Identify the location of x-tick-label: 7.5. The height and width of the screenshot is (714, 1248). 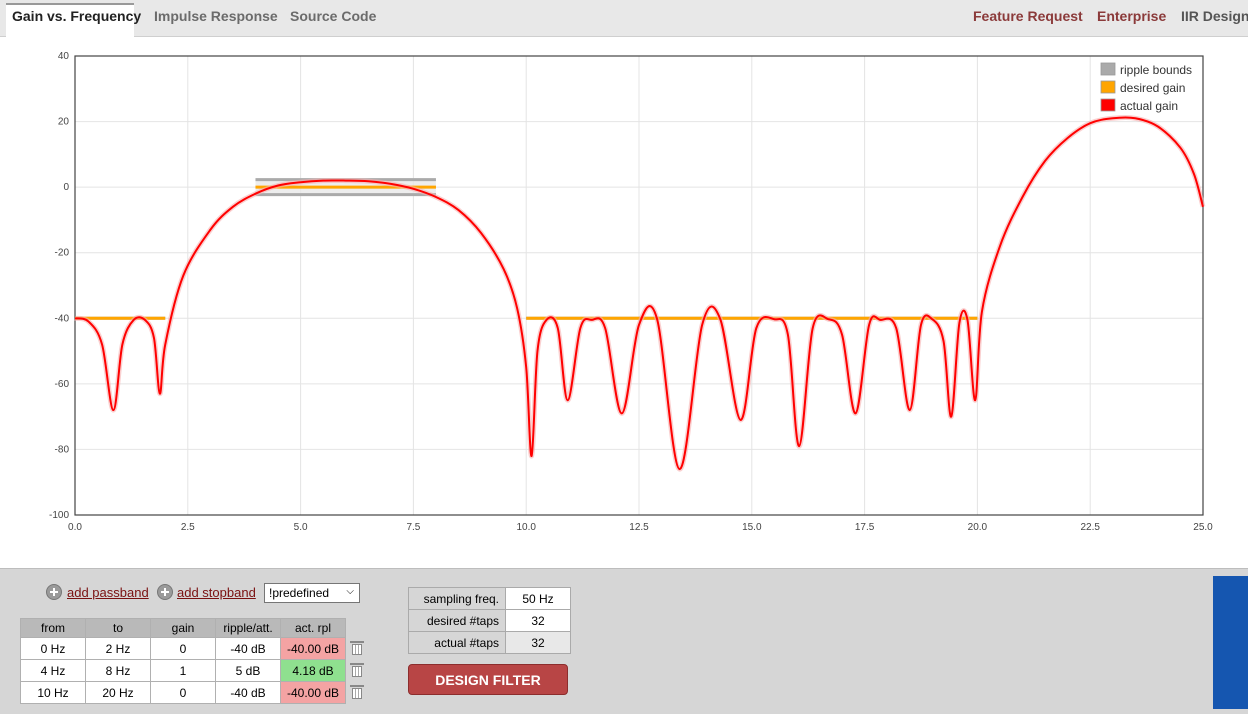
(413, 527).